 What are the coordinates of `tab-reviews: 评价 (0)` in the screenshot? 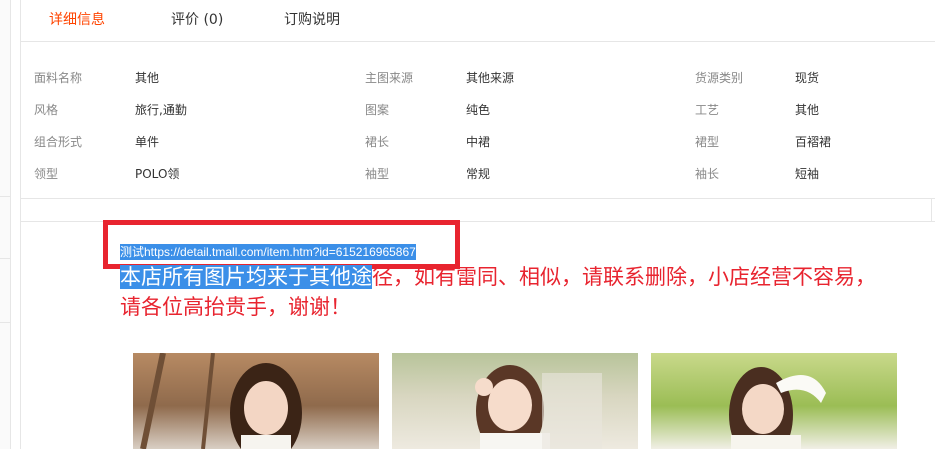 It's located at (197, 19).